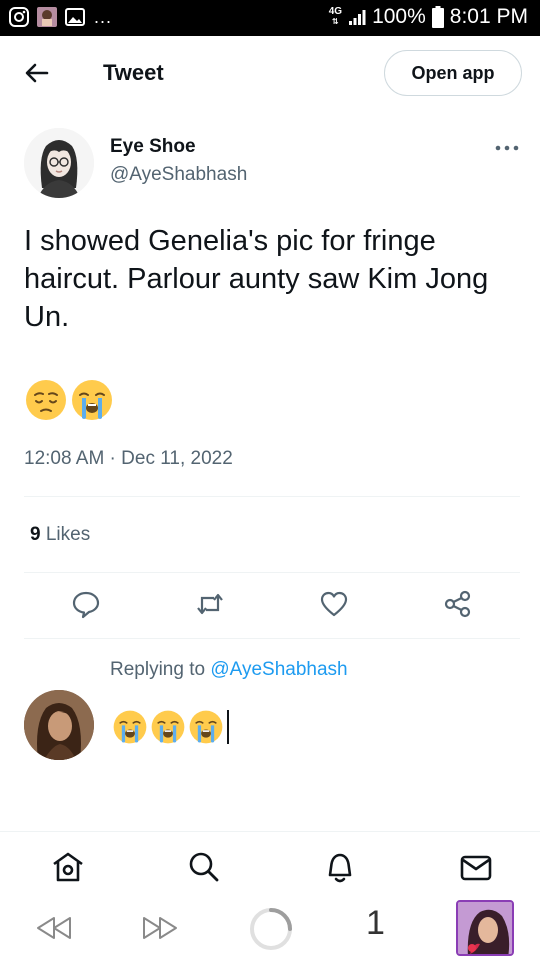 Image resolution: width=540 pixels, height=960 pixels. Describe the element at coordinates (210, 604) in the screenshot. I see `retweet-icon` at that location.